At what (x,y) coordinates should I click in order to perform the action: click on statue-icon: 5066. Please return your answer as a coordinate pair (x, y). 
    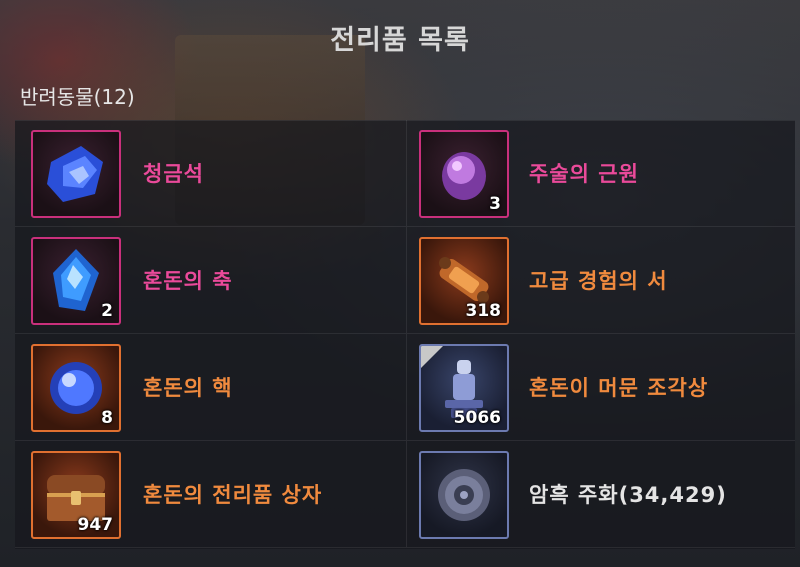
    Looking at the image, I should click on (464, 388).